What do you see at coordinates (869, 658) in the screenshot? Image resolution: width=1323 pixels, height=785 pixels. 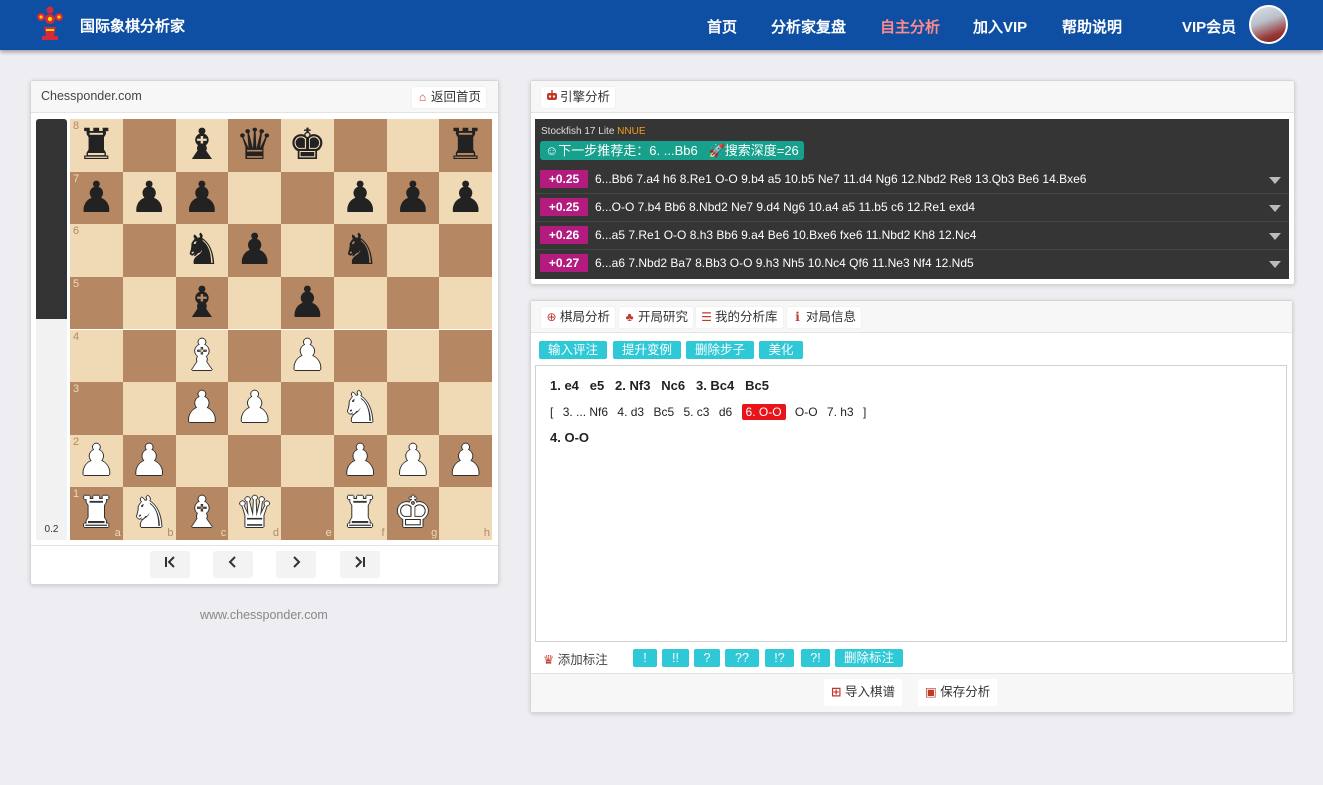 I see `delete-annotation-button: 删除标注` at bounding box center [869, 658].